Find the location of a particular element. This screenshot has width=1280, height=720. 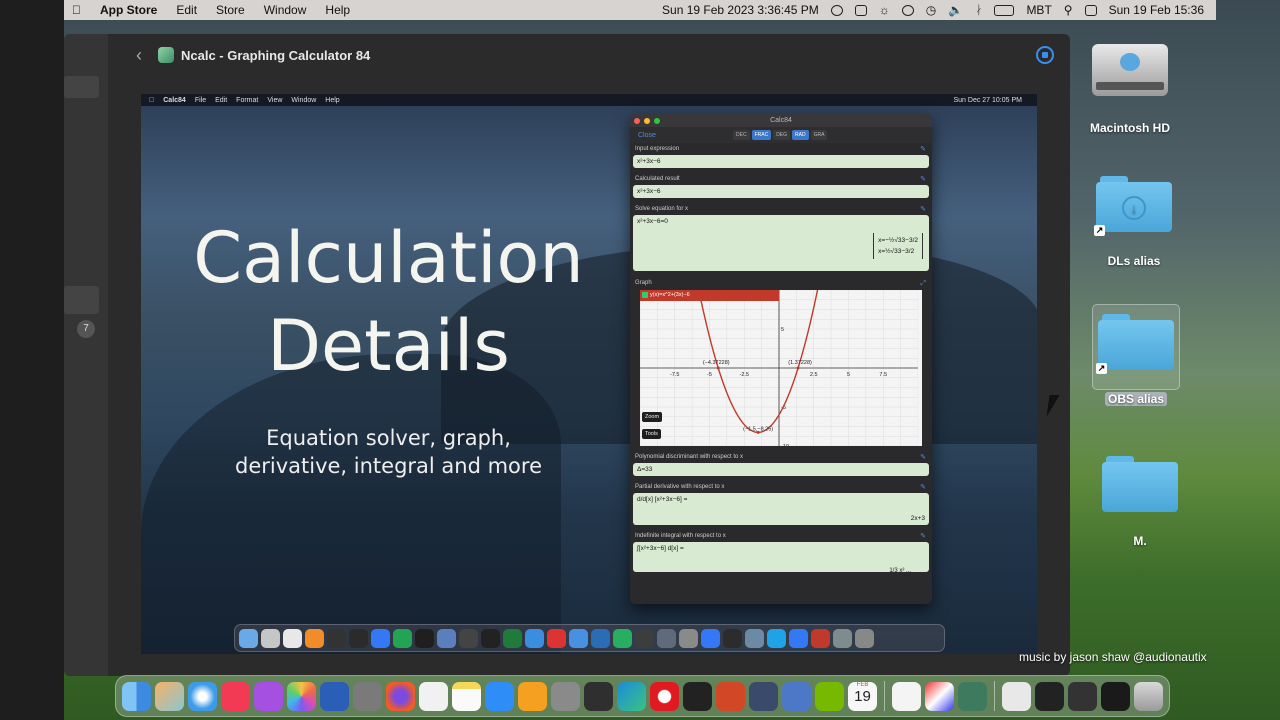

firefox-icon is located at coordinates (400, 696).